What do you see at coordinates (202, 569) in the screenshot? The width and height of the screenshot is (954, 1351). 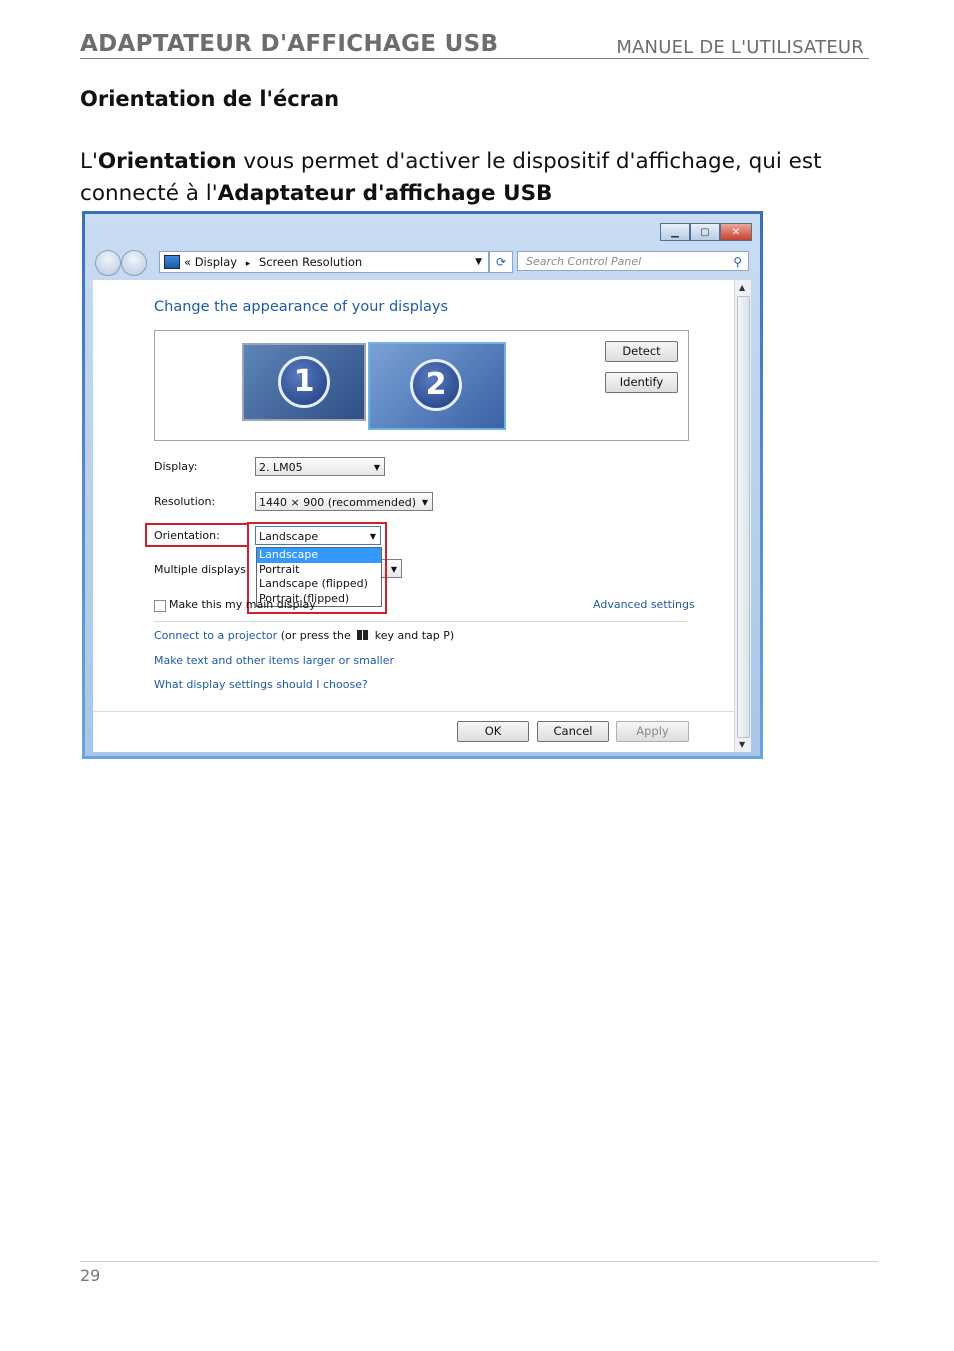 I see `multiple-displays-label: Multiple displays:` at bounding box center [202, 569].